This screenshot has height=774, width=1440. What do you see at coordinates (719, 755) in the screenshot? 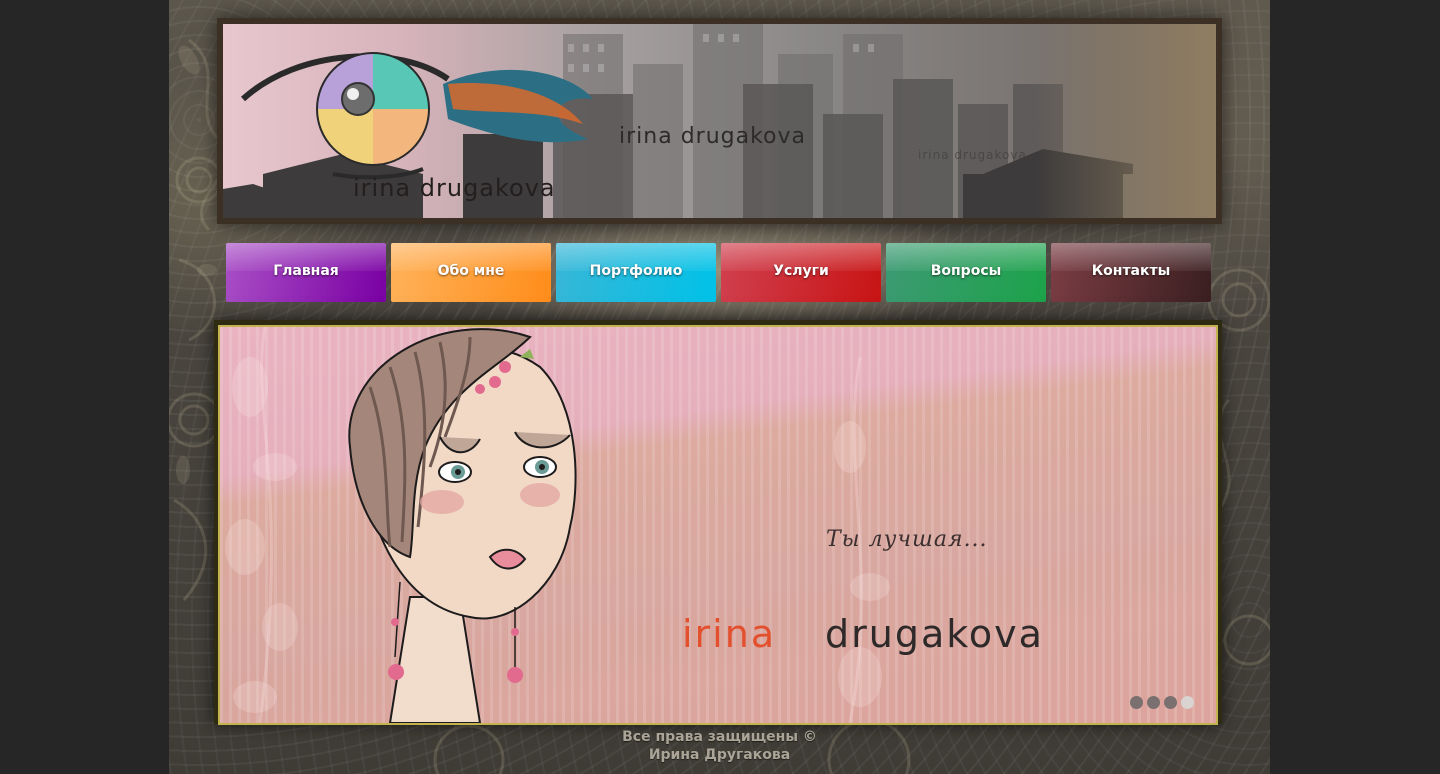
I see `copyright-author: Ирина Другакова` at bounding box center [719, 755].